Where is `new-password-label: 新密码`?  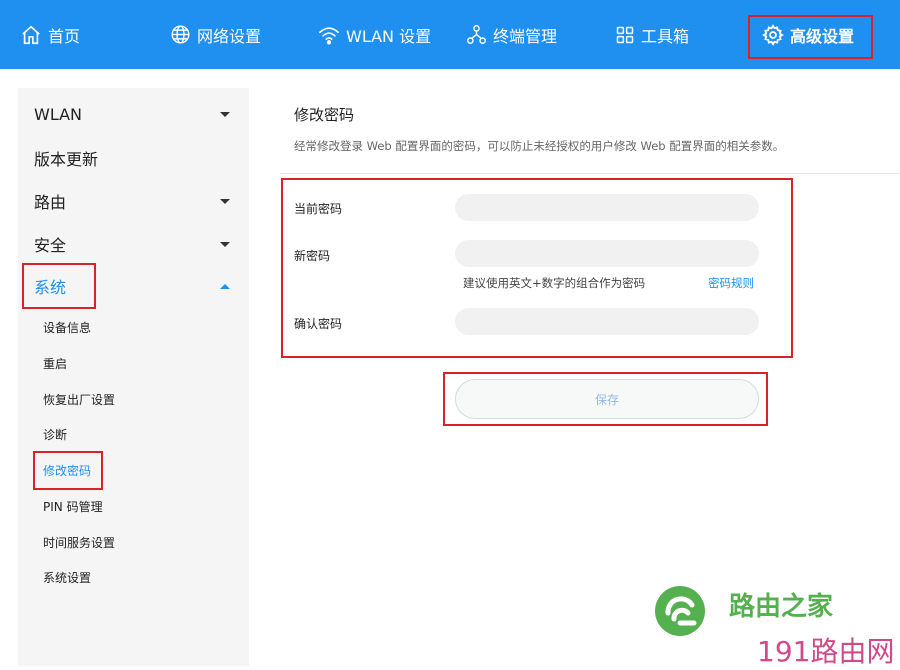 new-password-label: 新密码 is located at coordinates (312, 256).